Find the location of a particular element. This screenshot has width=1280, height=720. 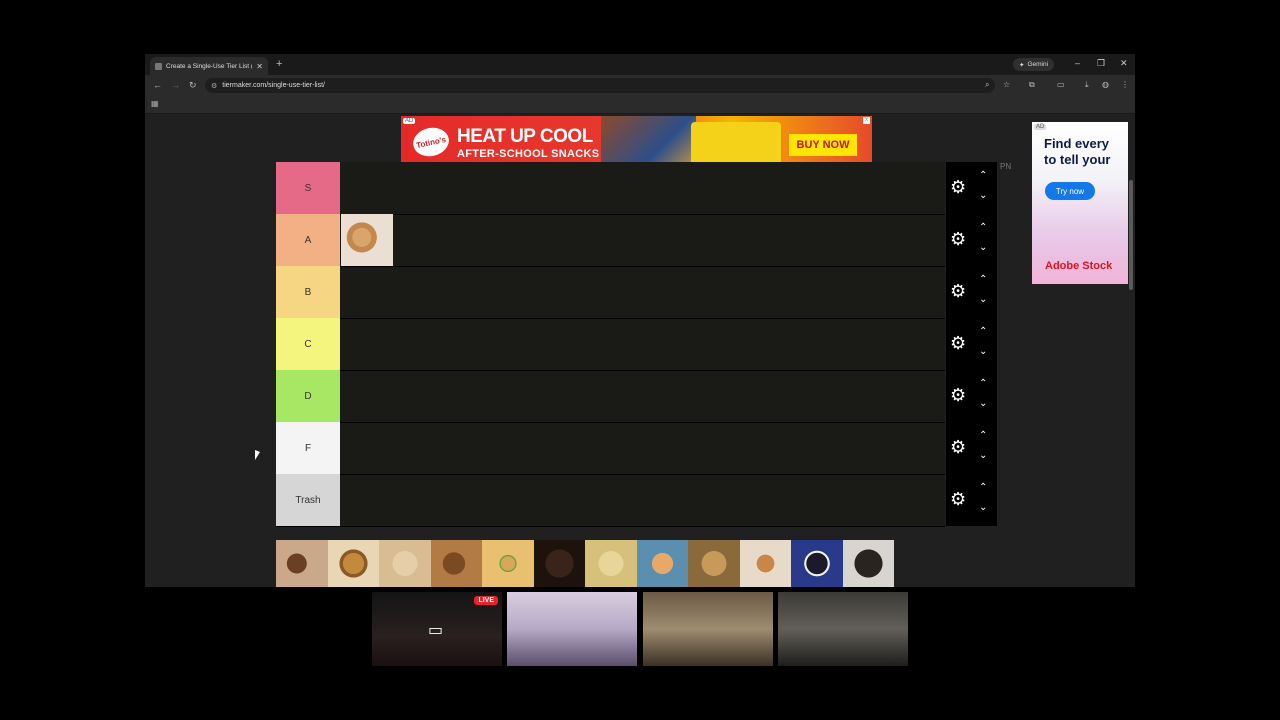

tier-row-s: S is located at coordinates (610, 188).